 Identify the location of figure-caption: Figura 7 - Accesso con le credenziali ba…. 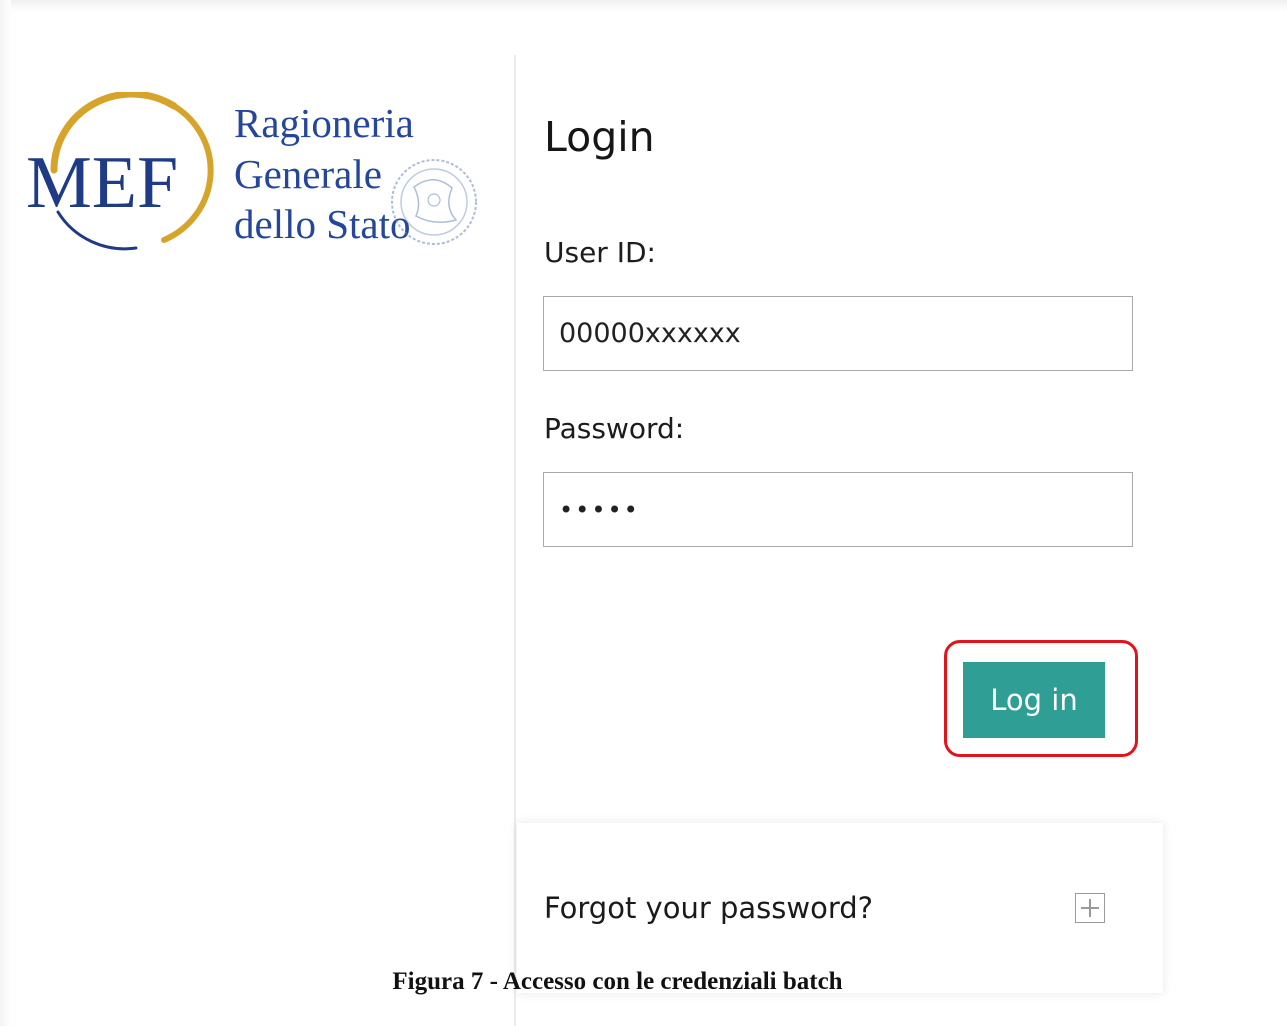
(617, 981).